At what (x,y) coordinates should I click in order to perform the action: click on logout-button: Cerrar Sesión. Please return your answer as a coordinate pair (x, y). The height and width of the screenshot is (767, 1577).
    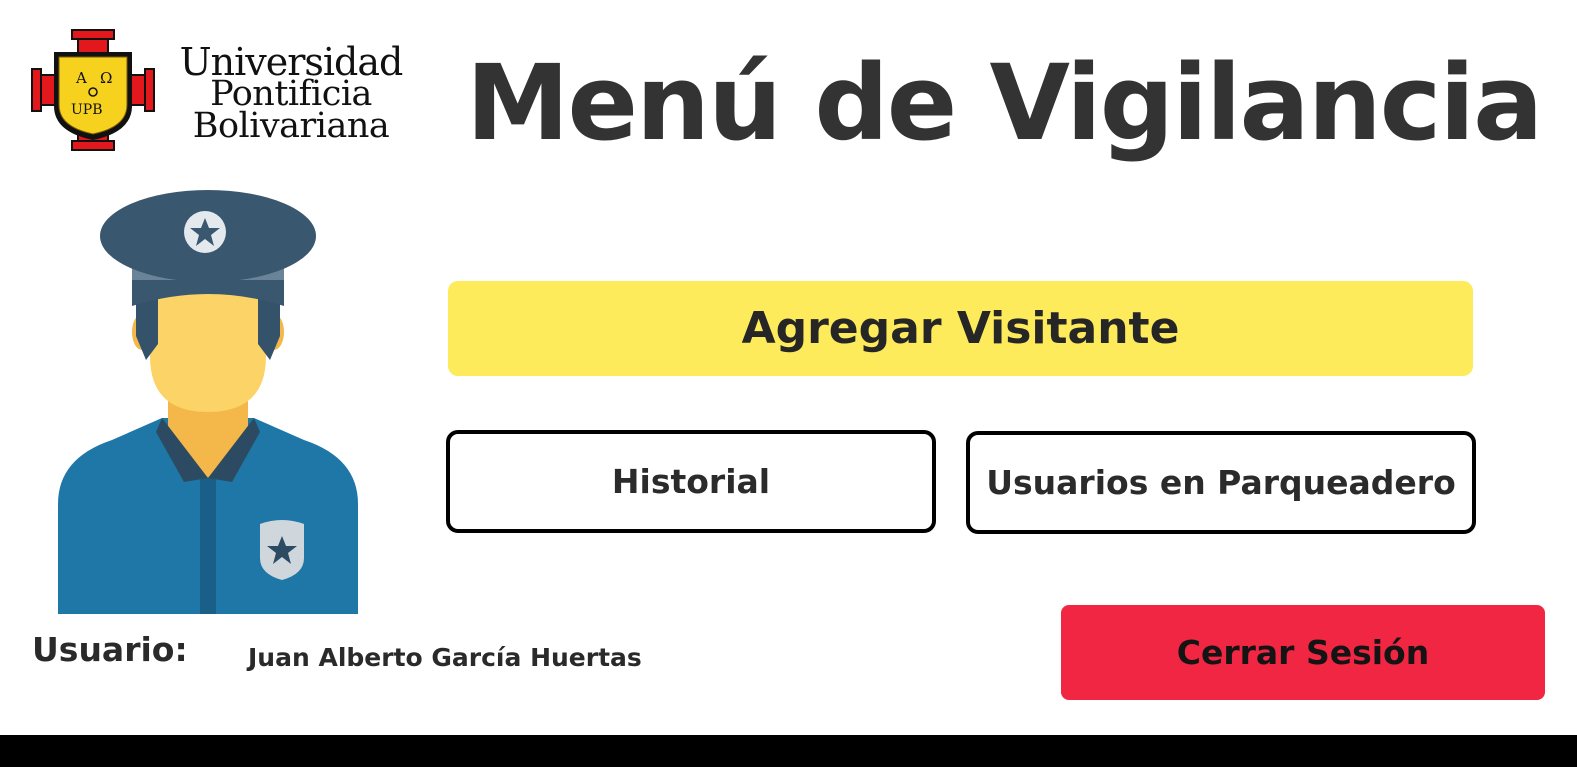
    Looking at the image, I should click on (1303, 652).